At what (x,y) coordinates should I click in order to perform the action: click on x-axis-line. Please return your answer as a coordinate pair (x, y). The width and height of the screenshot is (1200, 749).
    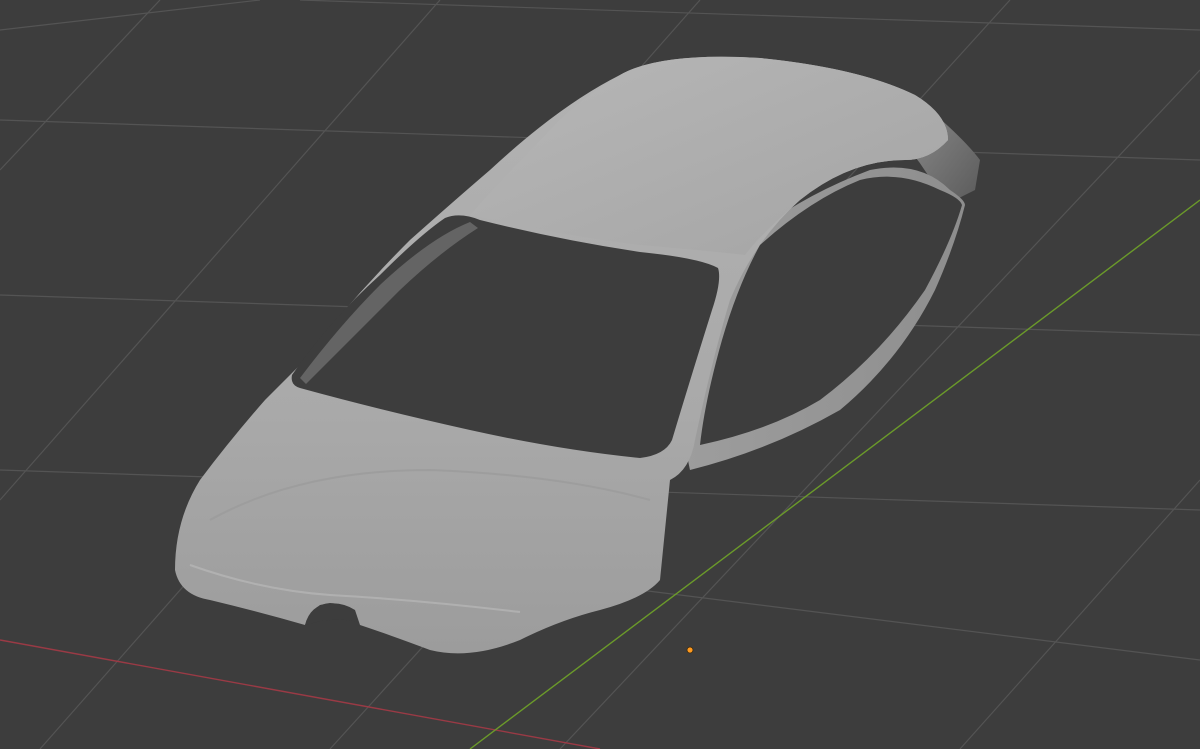
    Looking at the image, I should click on (300, 694).